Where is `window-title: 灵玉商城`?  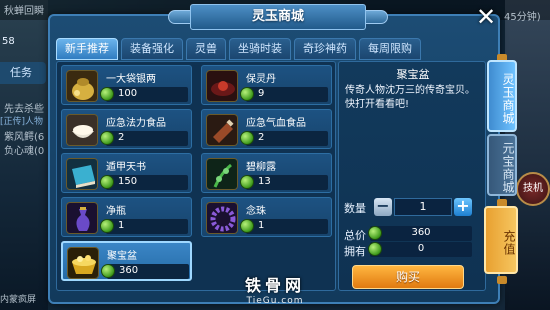
window-title: 灵玉商城 is located at coordinates (278, 17).